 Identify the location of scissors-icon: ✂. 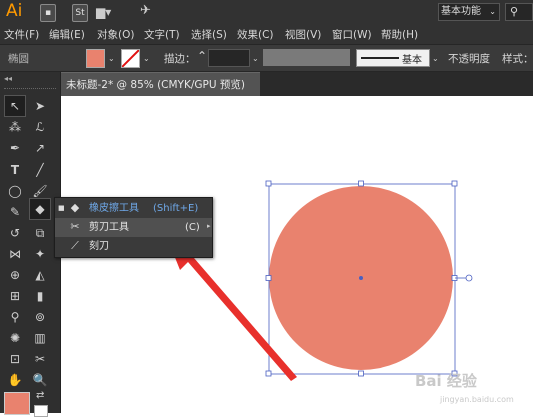
(75, 226).